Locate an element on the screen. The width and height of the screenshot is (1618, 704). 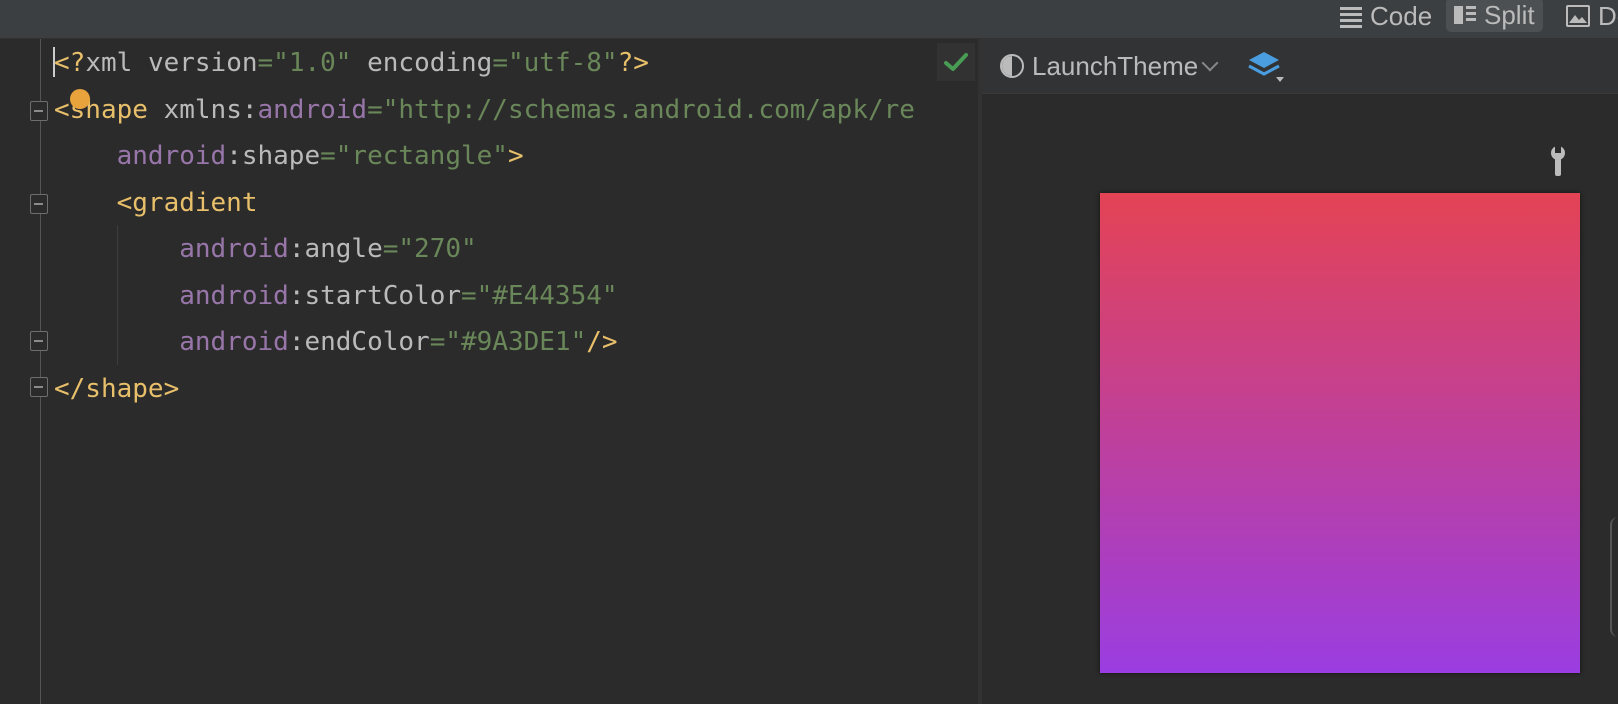
code-token: <gradient is located at coordinates (156, 202).